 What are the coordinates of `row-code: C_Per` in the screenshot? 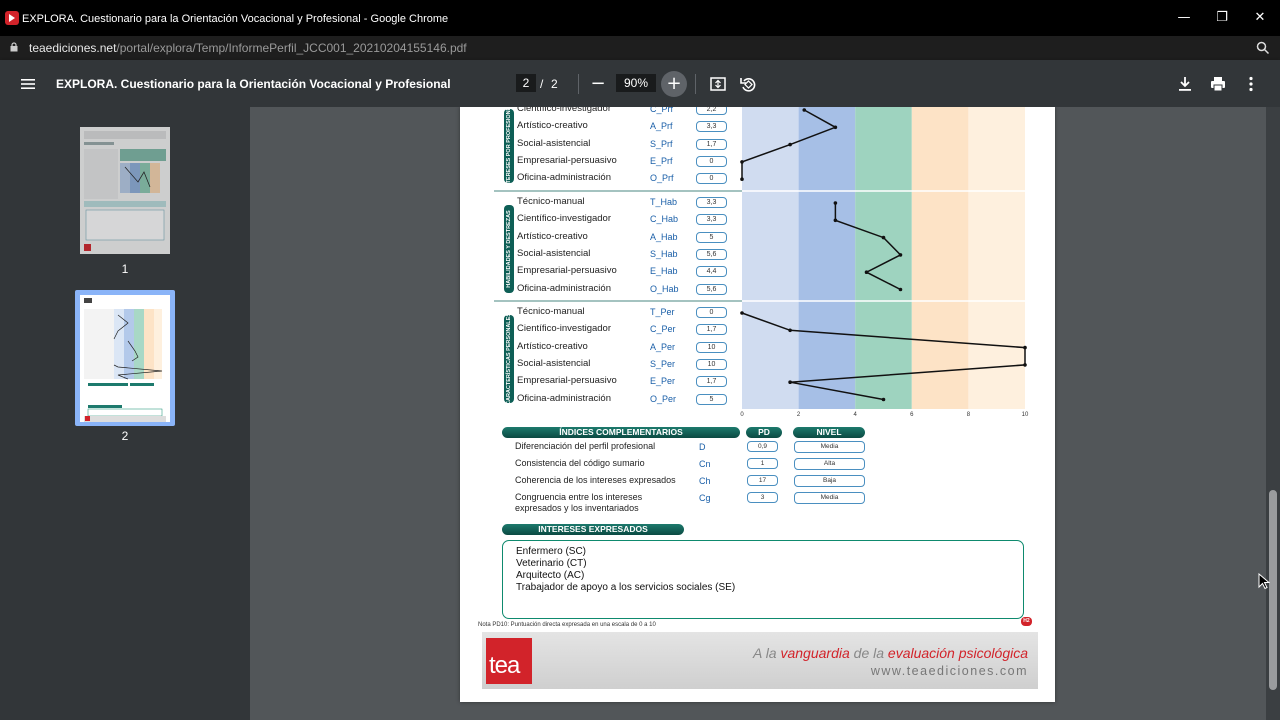 It's located at (663, 329).